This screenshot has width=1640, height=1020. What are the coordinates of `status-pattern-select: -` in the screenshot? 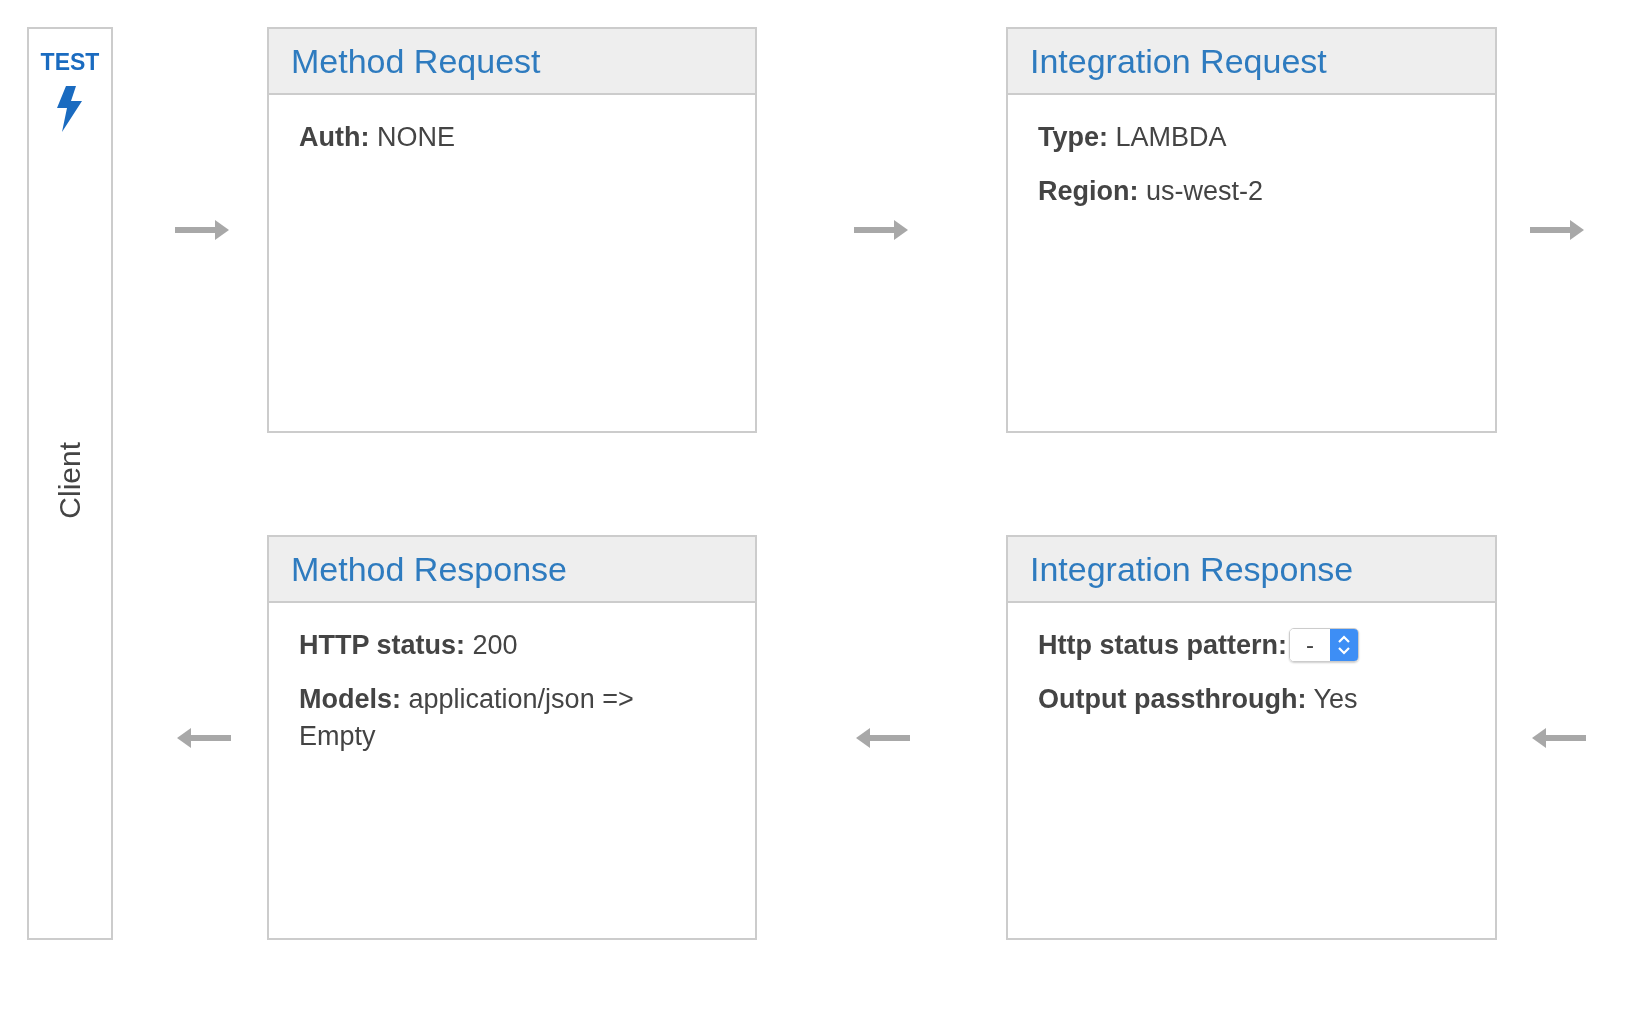 It's located at (1324, 645).